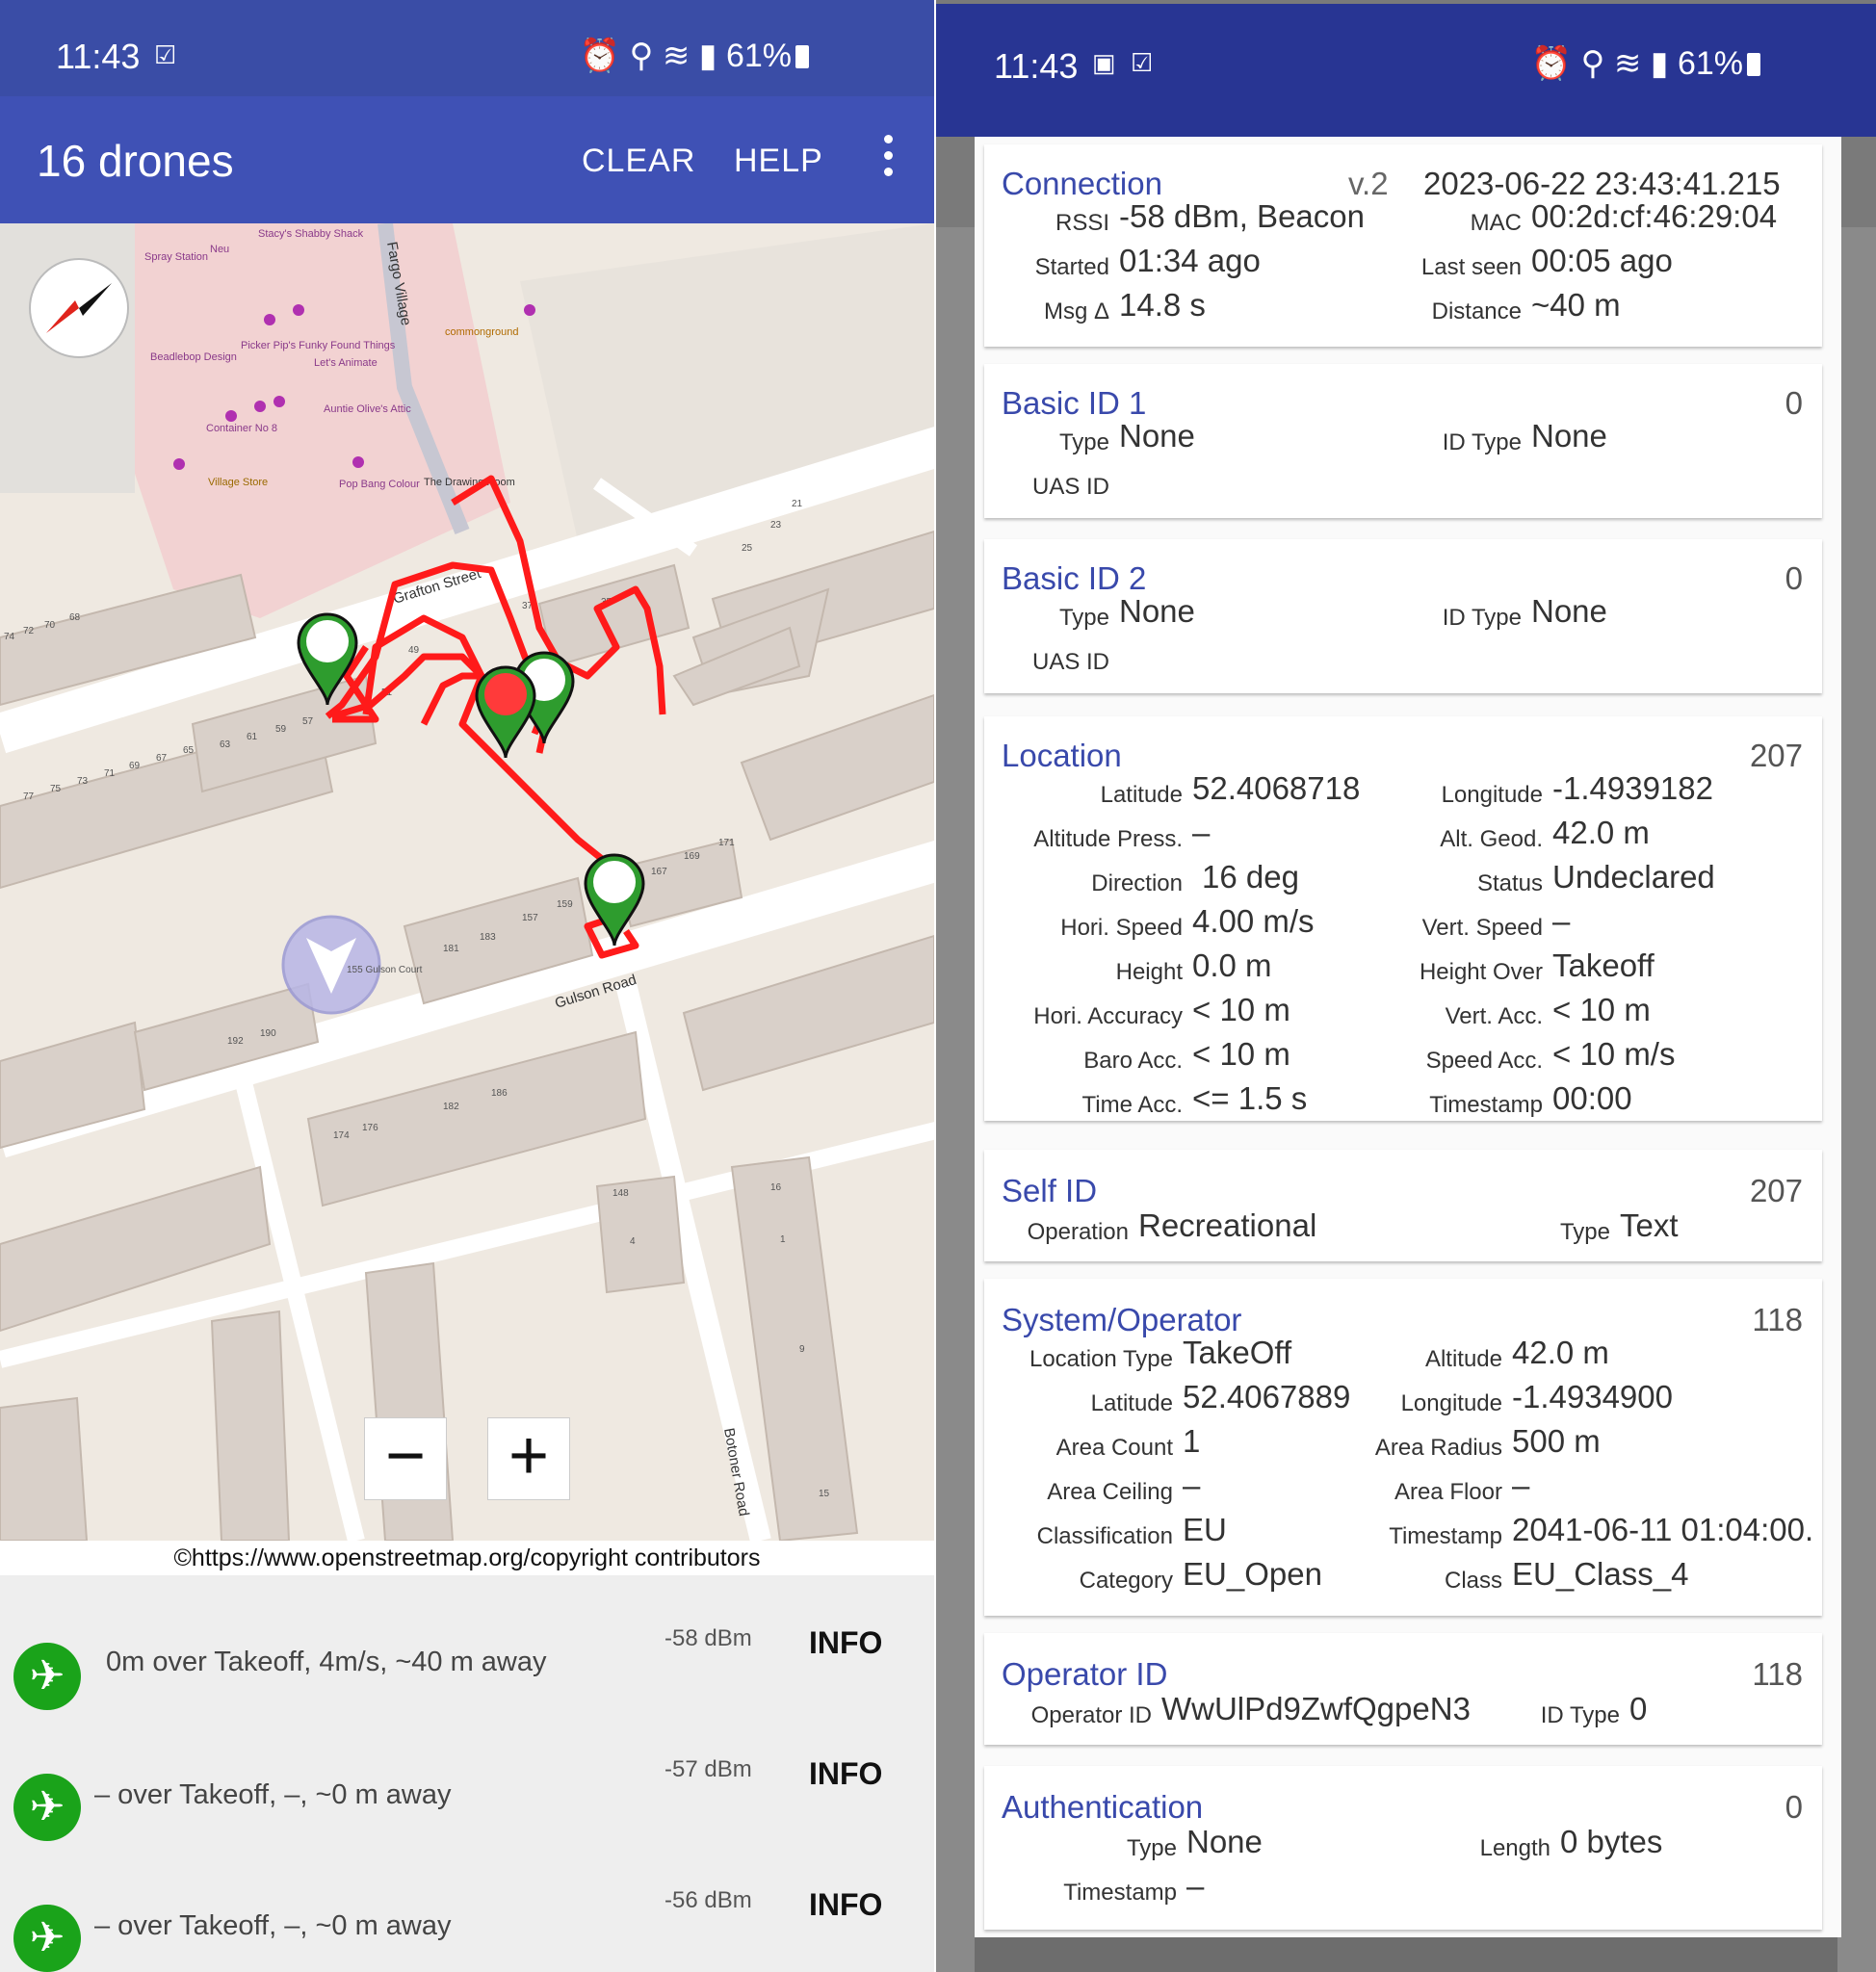 The height and width of the screenshot is (1972, 1876). What do you see at coordinates (708, 1638) in the screenshot?
I see `drone-rssi: -58 dBm` at bounding box center [708, 1638].